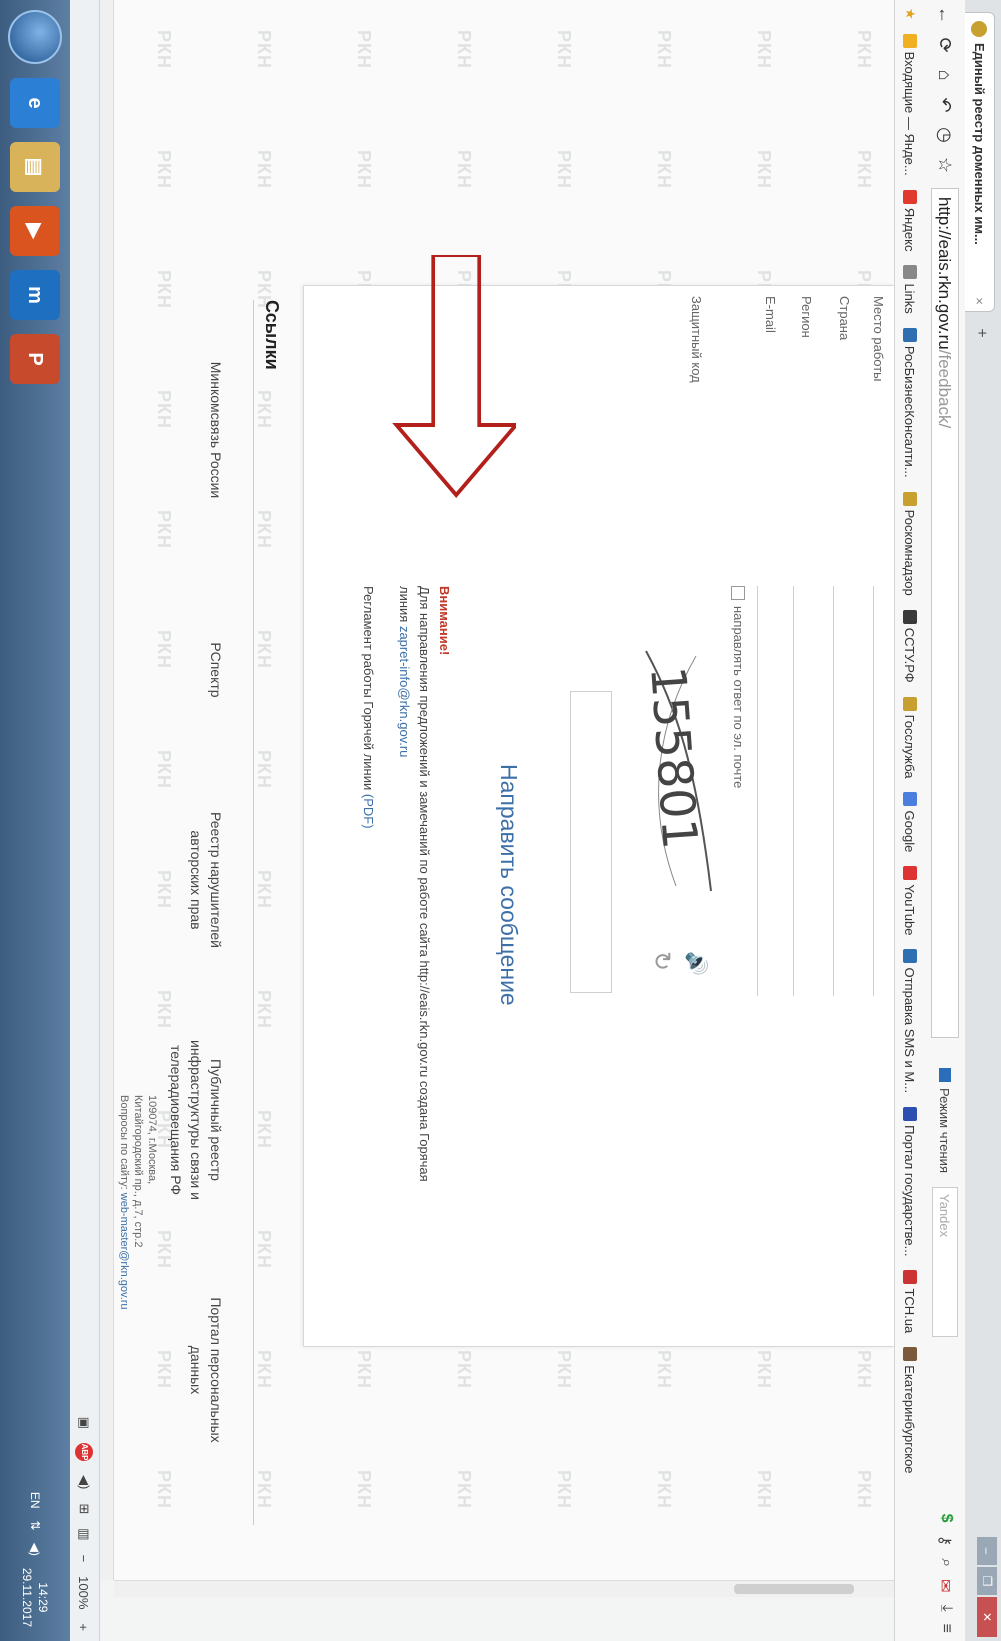  Describe the element at coordinates (910, 1410) in the screenshot. I see `bookmark-item: Екатеринбургское` at that location.